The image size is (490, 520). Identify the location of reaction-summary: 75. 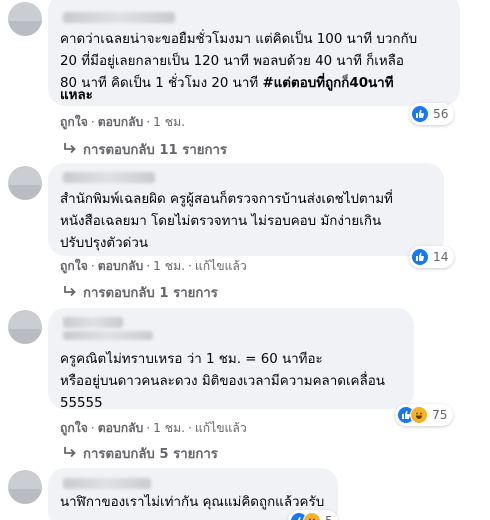
(424, 415).